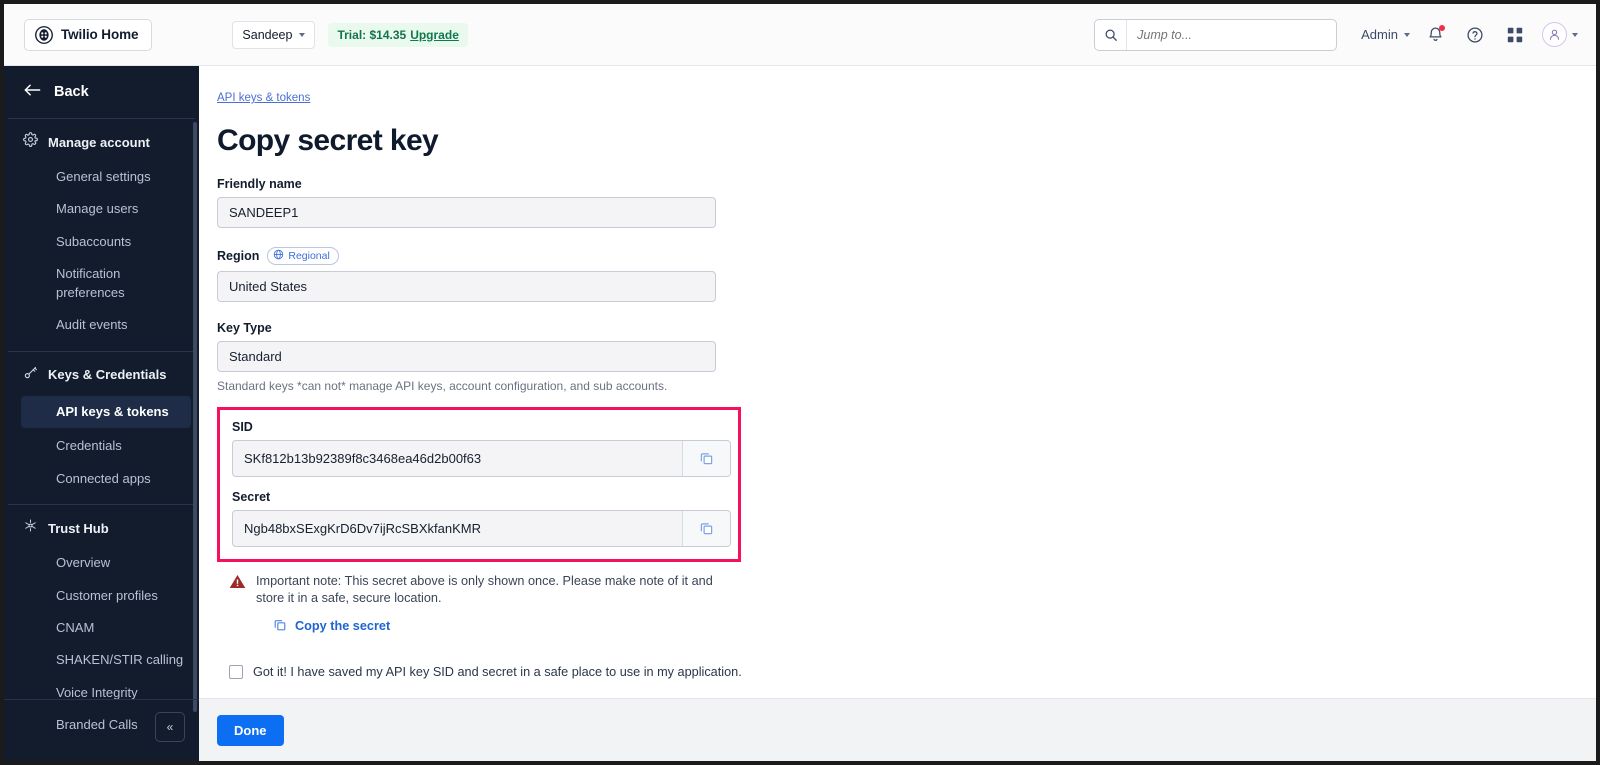  What do you see at coordinates (195, 417) in the screenshot?
I see `sidebar-scrollbar` at bounding box center [195, 417].